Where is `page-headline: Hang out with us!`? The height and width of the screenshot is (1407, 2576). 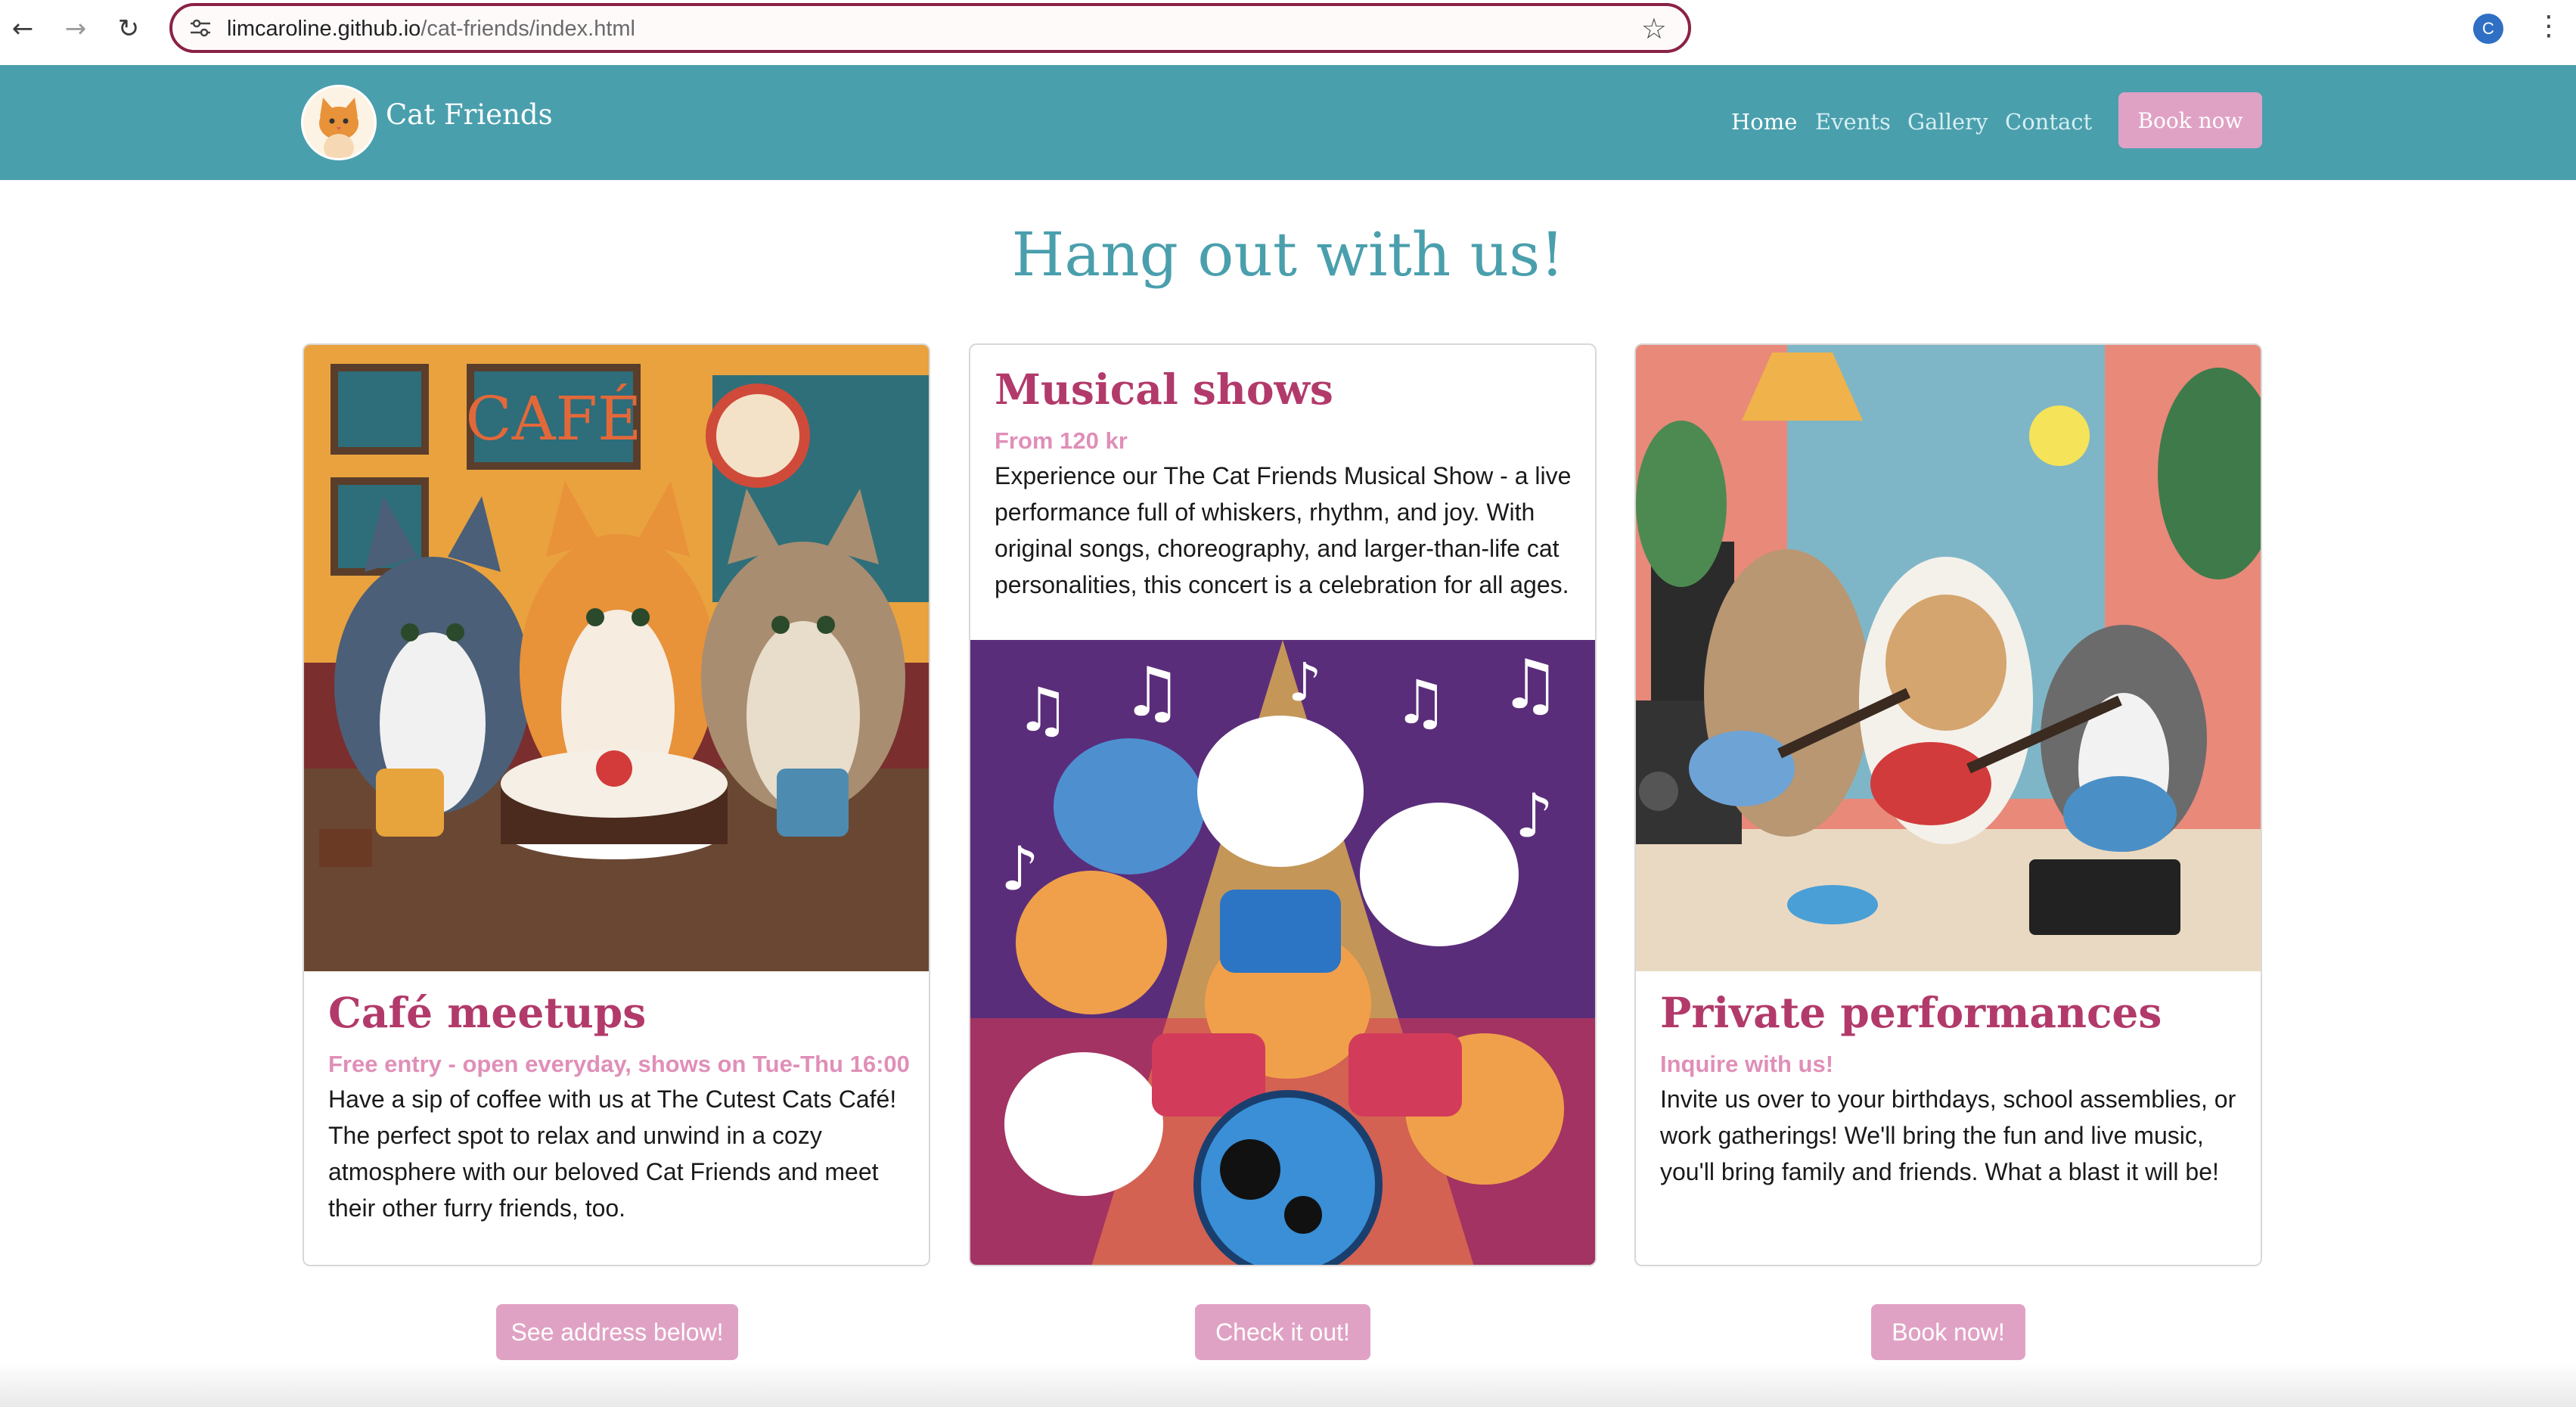 page-headline: Hang out with us! is located at coordinates (1288, 254).